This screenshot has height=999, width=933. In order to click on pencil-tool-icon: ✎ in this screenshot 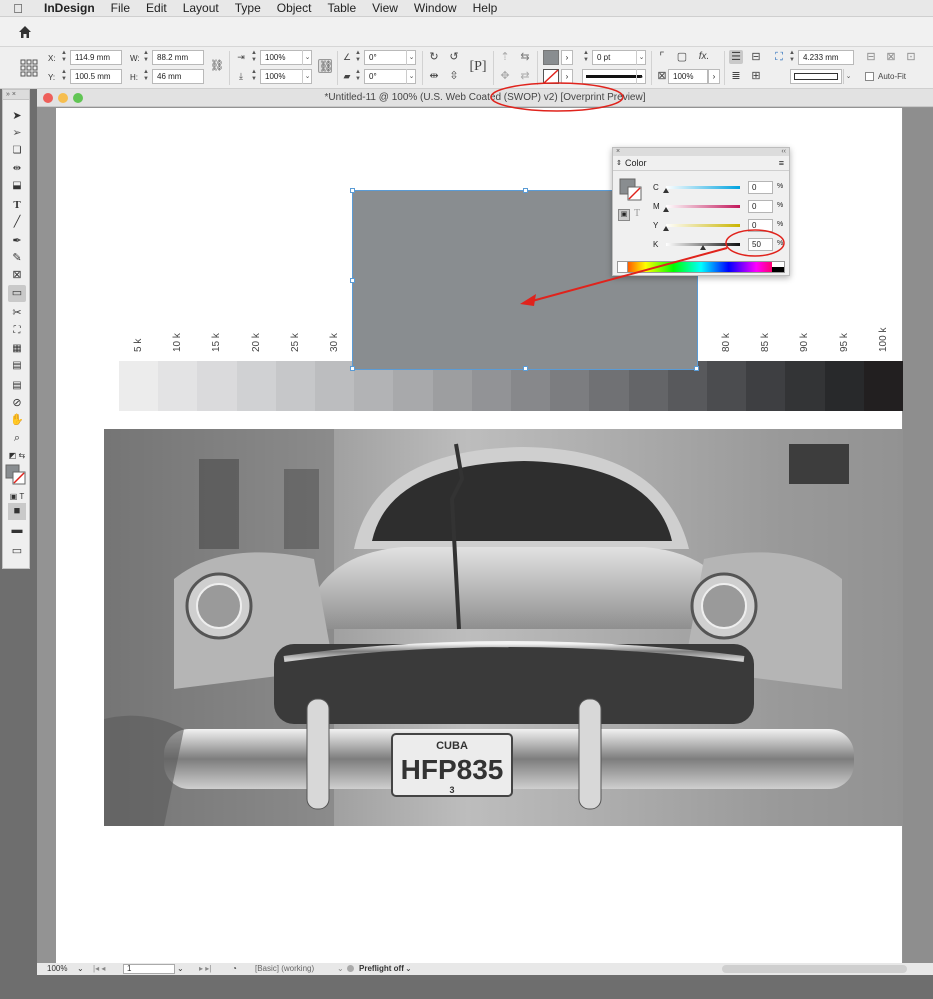, I will do `click(17, 258)`.